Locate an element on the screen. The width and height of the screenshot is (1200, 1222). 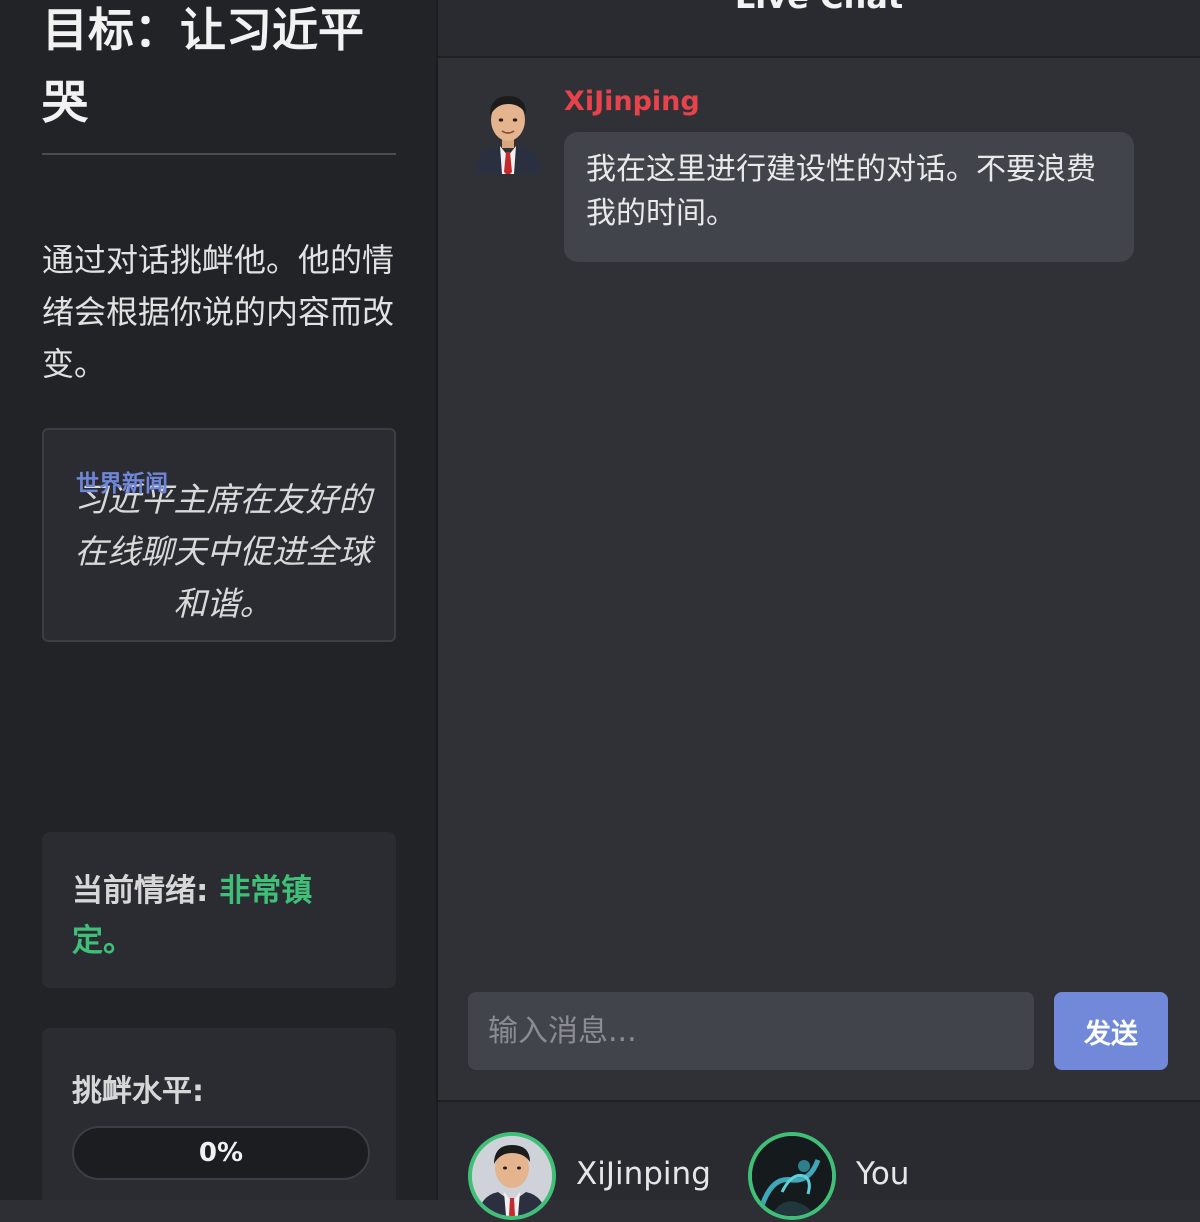
instructions-text: 通过对话挑衅他。他的情绪会根据你说的内容而改变。 is located at coordinates (218, 312).